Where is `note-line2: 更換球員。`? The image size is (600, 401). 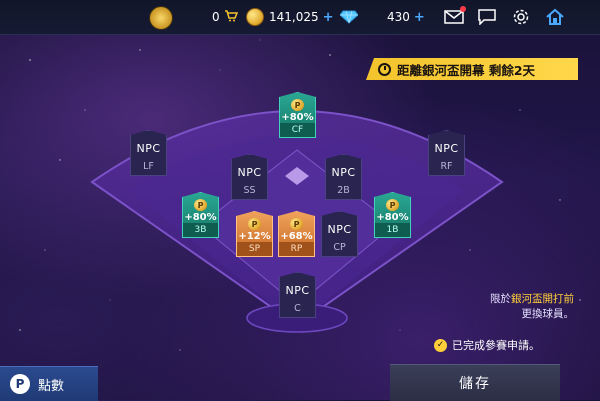 note-line2: 更換球員。 is located at coordinates (548, 314).